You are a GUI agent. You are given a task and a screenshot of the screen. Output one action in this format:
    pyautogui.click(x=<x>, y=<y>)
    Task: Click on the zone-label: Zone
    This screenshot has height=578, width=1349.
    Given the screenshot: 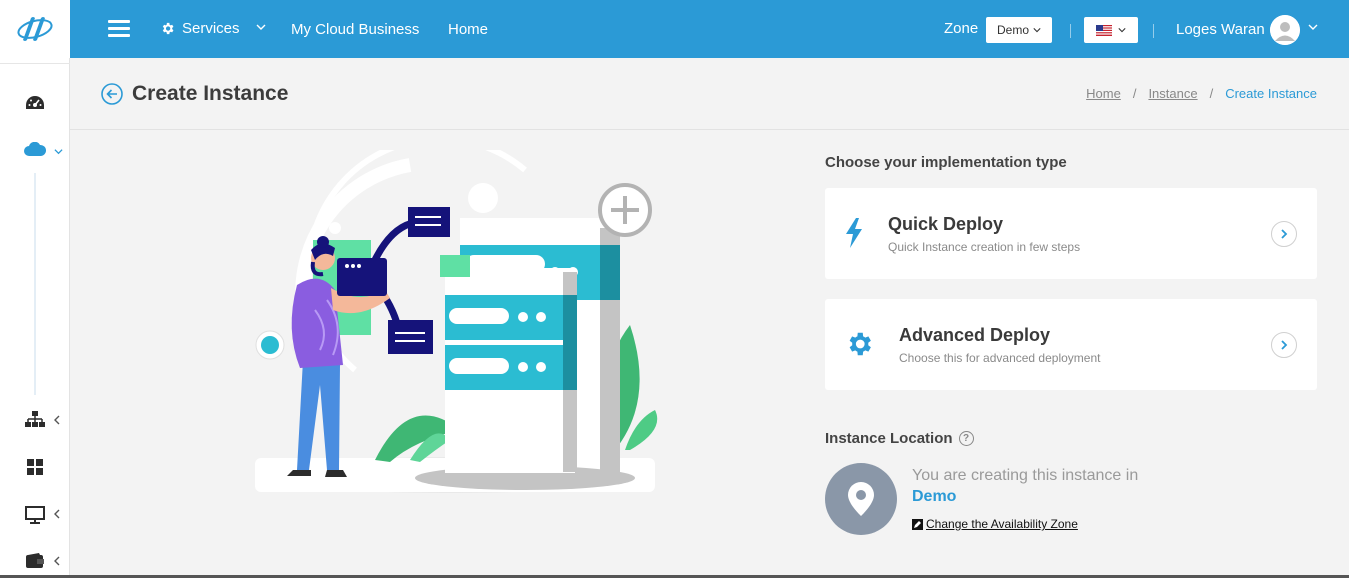 What is the action you would take?
    pyautogui.click(x=961, y=28)
    